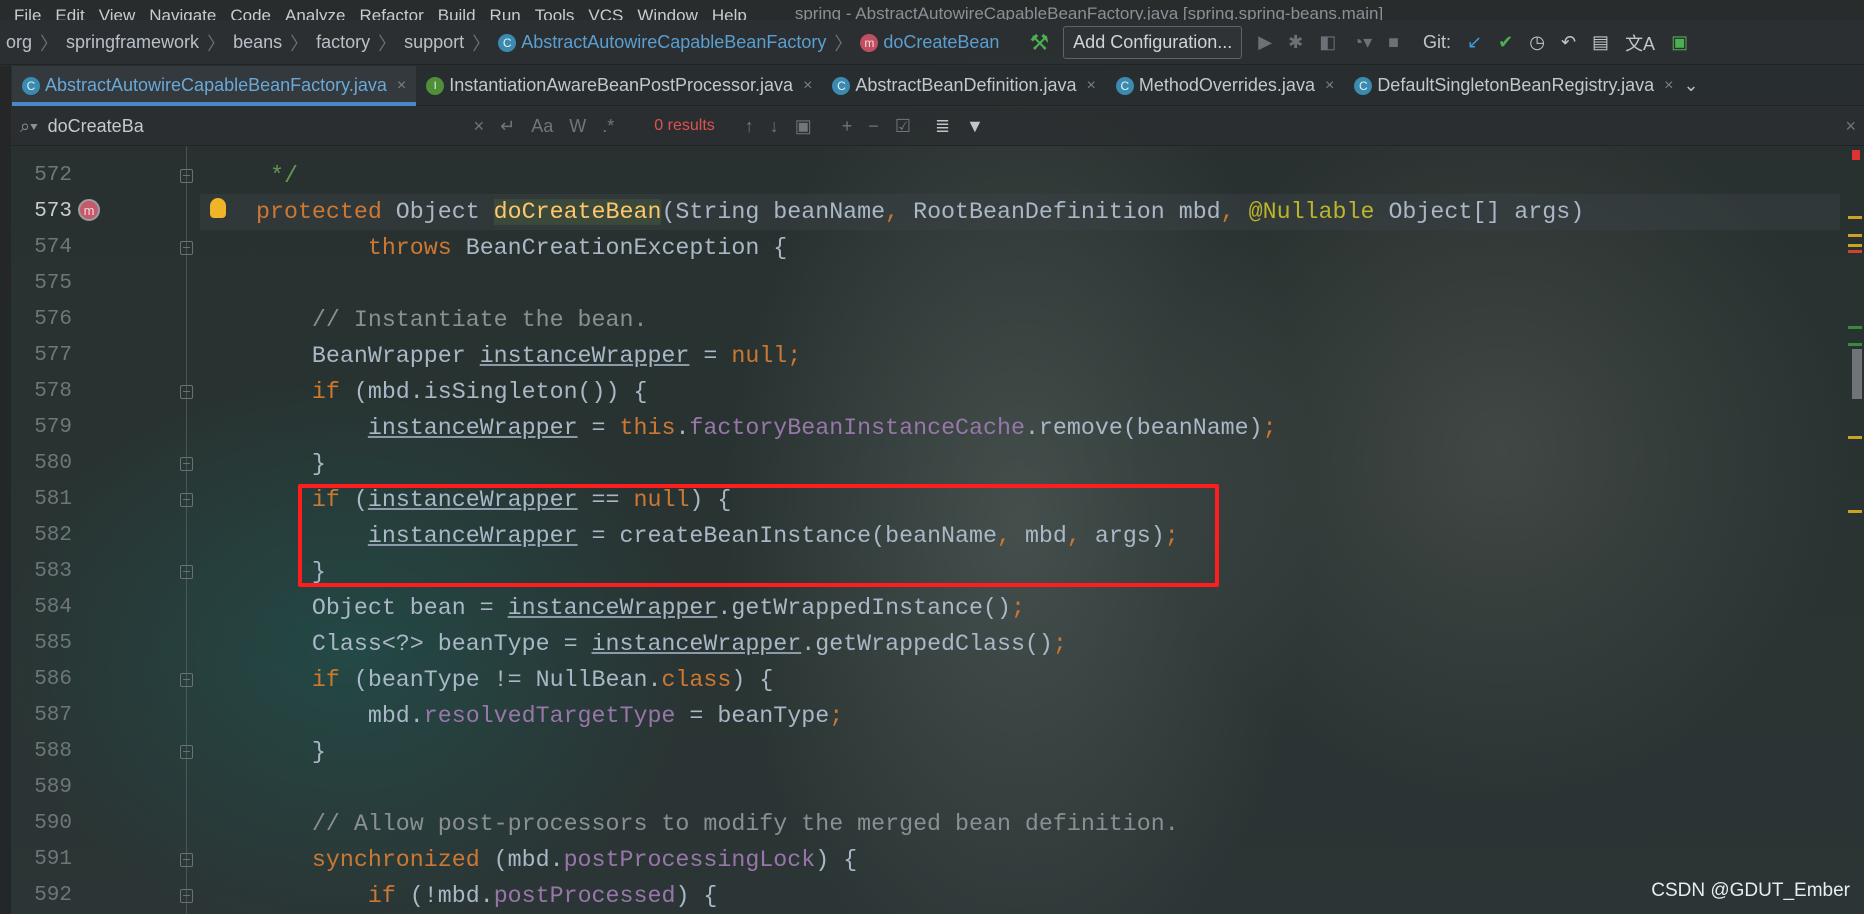 The height and width of the screenshot is (914, 1864). What do you see at coordinates (69, 13) in the screenshot?
I see `menu-item-edit: Edit` at bounding box center [69, 13].